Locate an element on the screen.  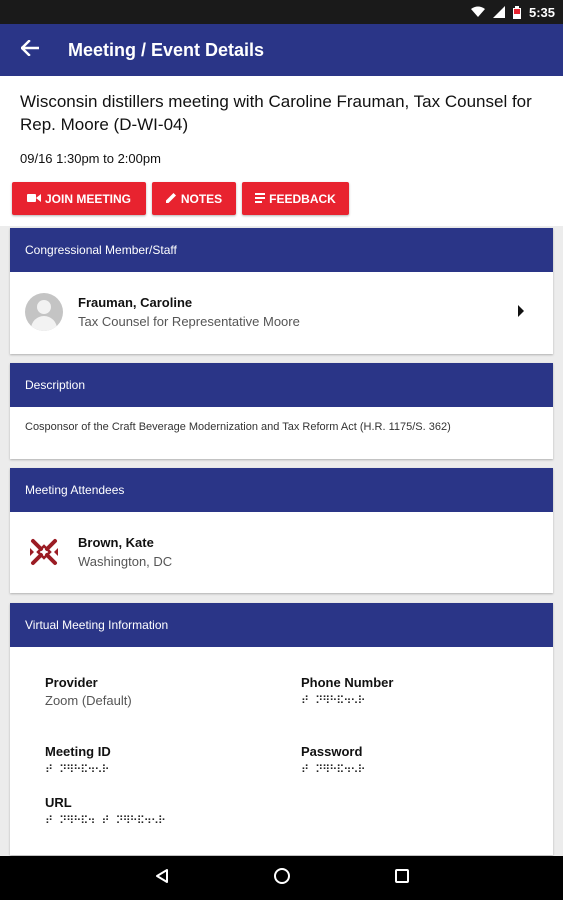
password-label: Password is located at coordinates (332, 751).